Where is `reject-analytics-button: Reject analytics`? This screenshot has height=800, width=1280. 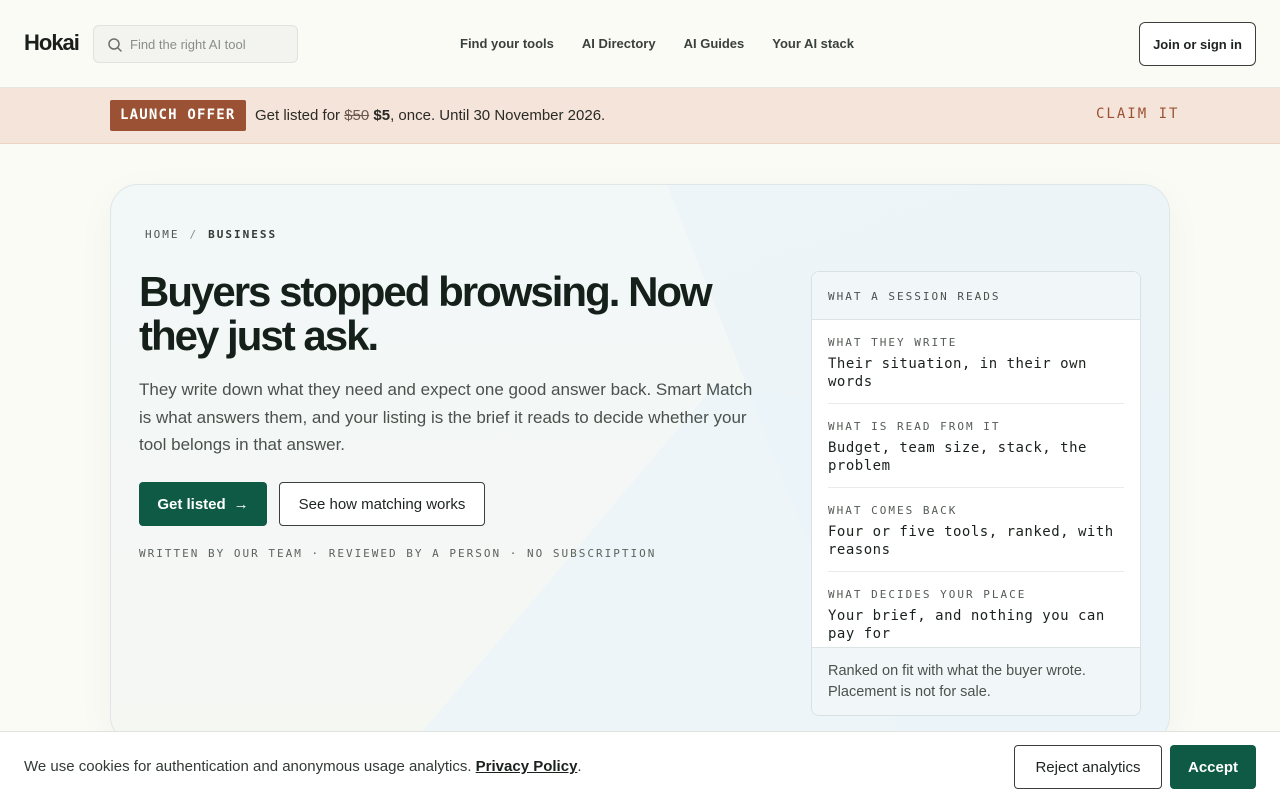 reject-analytics-button: Reject analytics is located at coordinates (1088, 767).